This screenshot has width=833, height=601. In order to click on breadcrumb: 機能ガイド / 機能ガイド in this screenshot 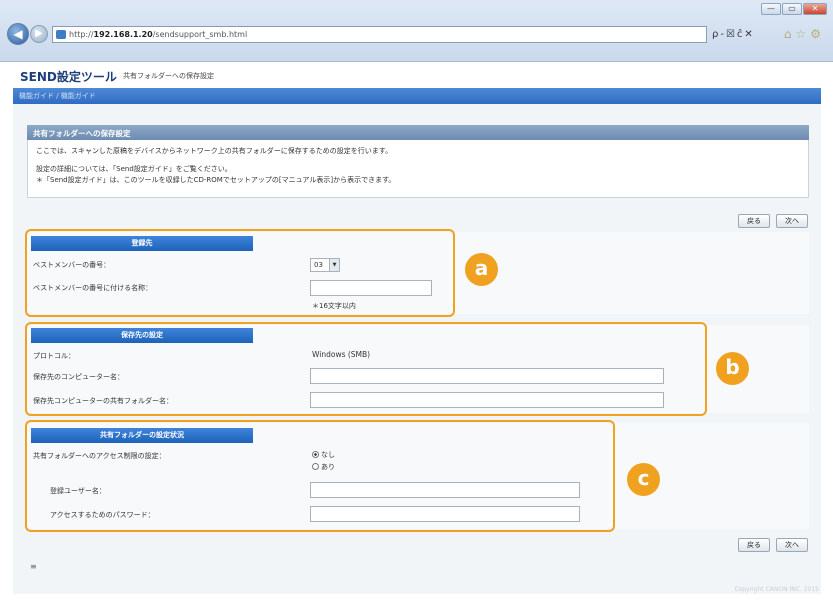, I will do `click(57, 96)`.